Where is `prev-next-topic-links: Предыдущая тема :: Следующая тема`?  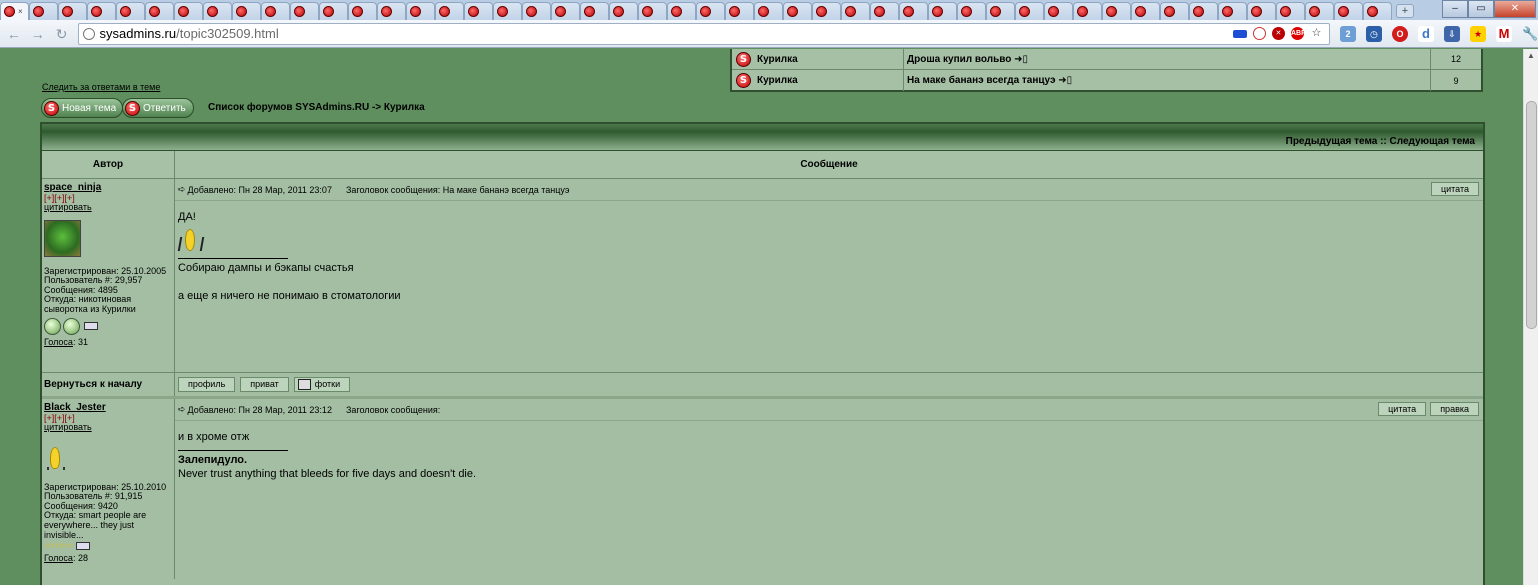 prev-next-topic-links: Предыдущая тема :: Следующая тема is located at coordinates (1380, 141).